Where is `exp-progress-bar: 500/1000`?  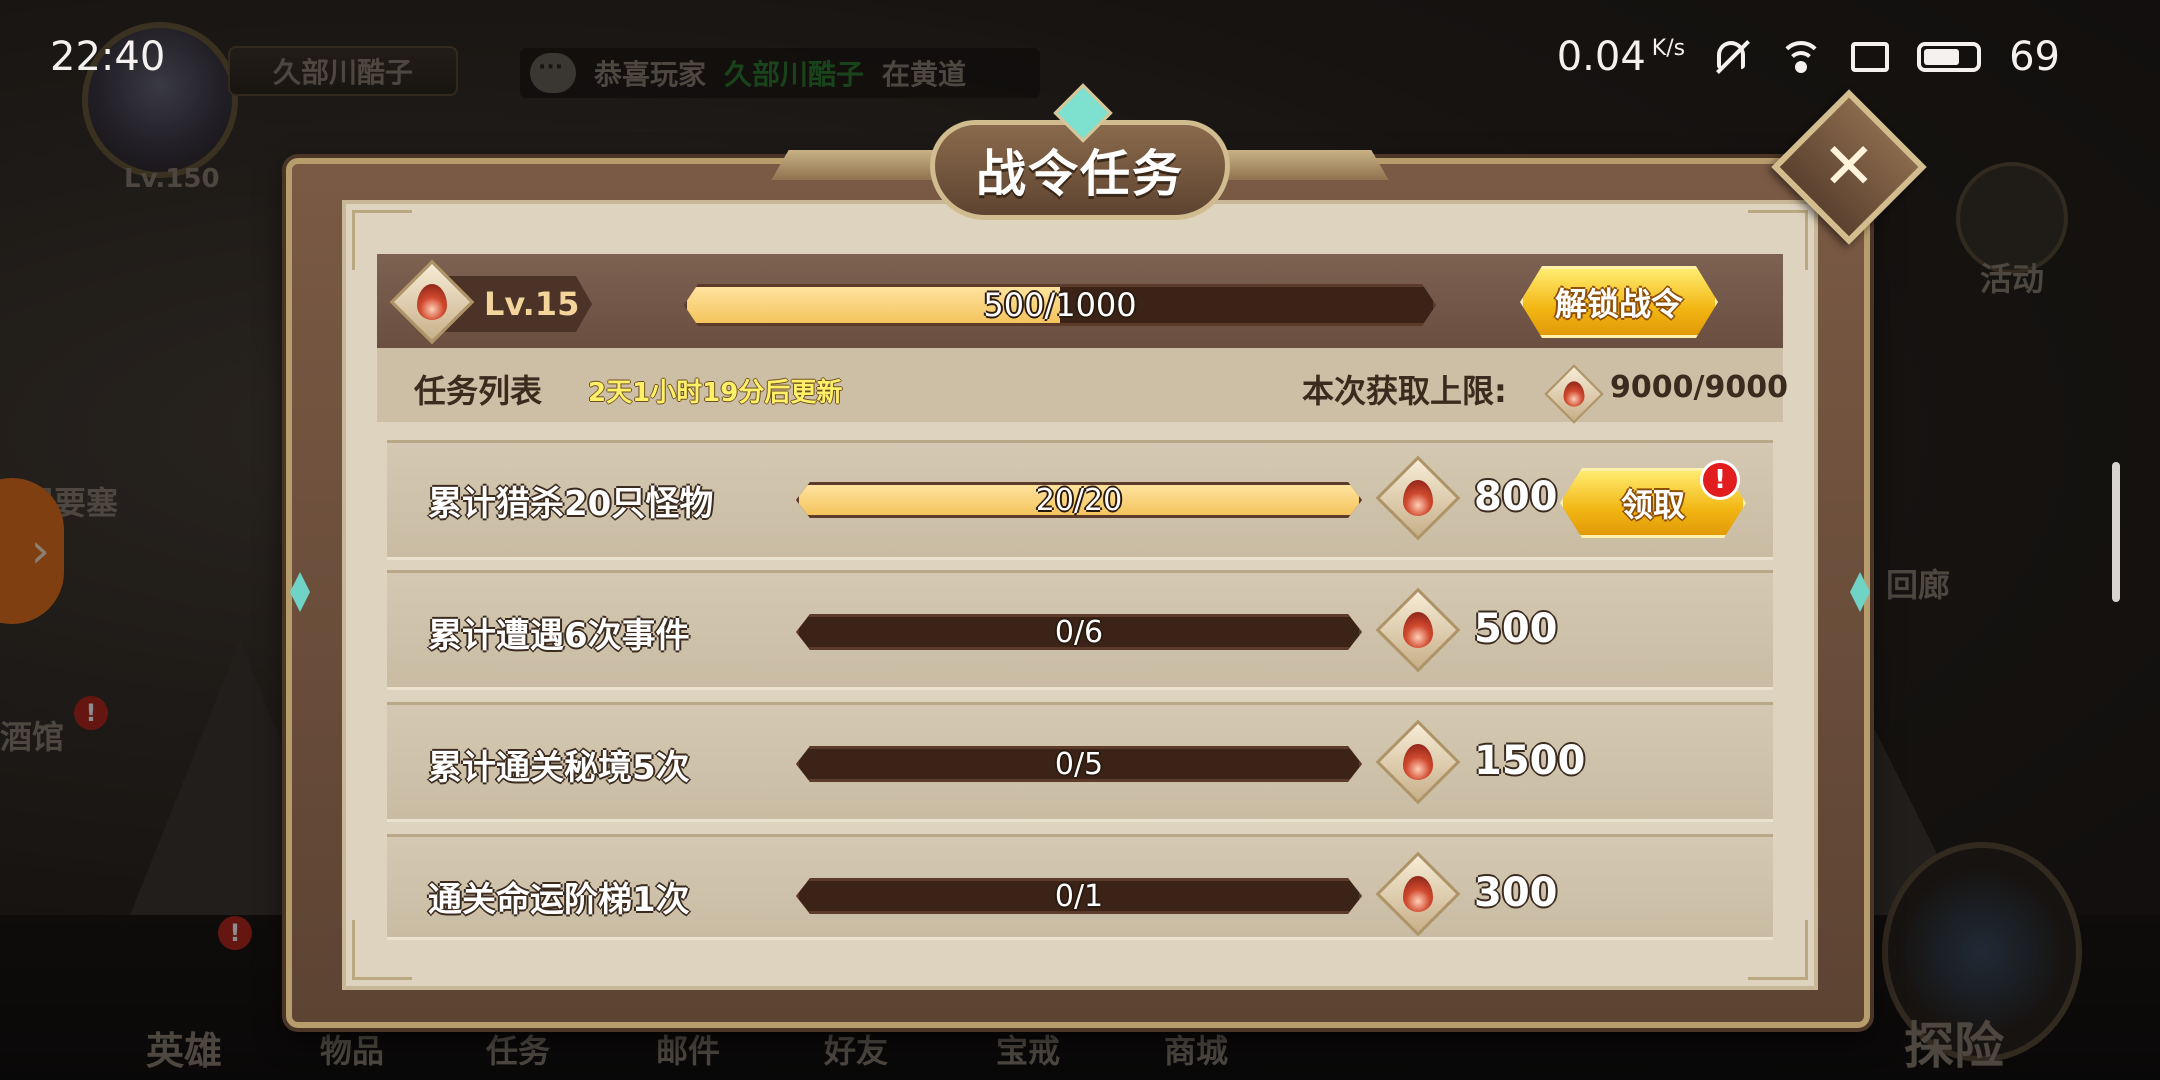 exp-progress-bar: 500/1000 is located at coordinates (1060, 305).